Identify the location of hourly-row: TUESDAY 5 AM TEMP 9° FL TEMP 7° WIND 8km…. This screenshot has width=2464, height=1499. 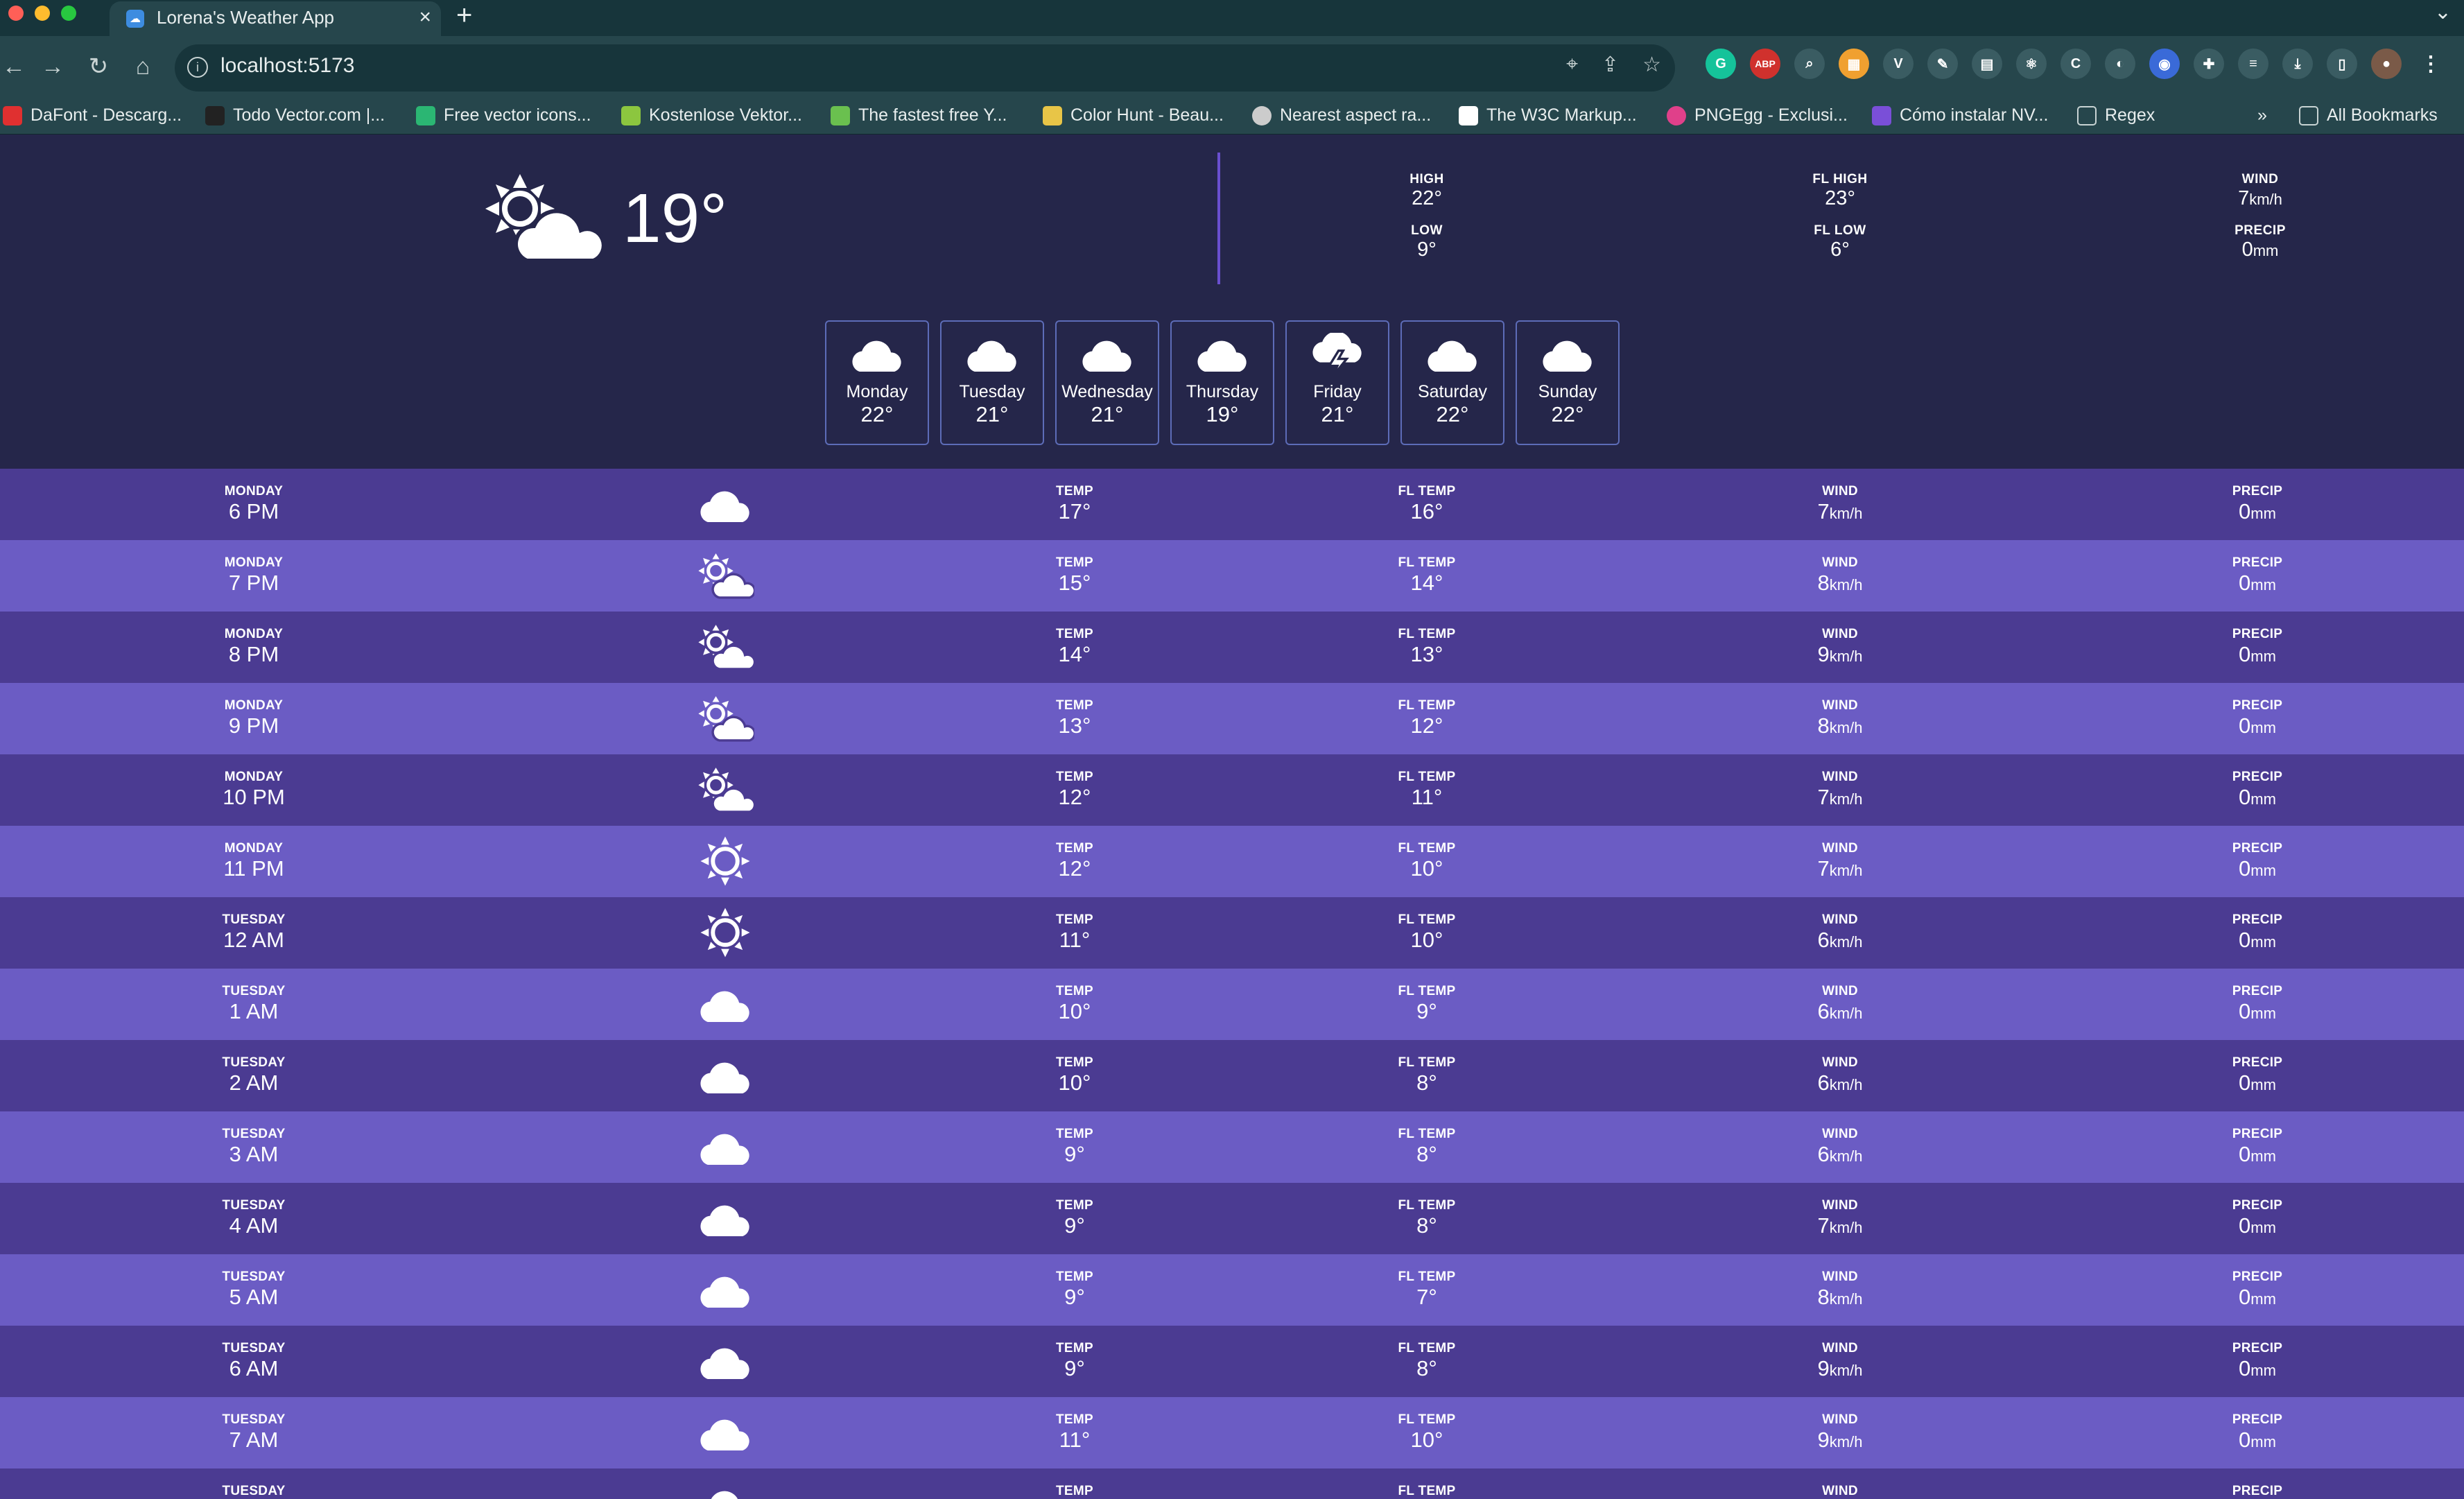
(1232, 1290).